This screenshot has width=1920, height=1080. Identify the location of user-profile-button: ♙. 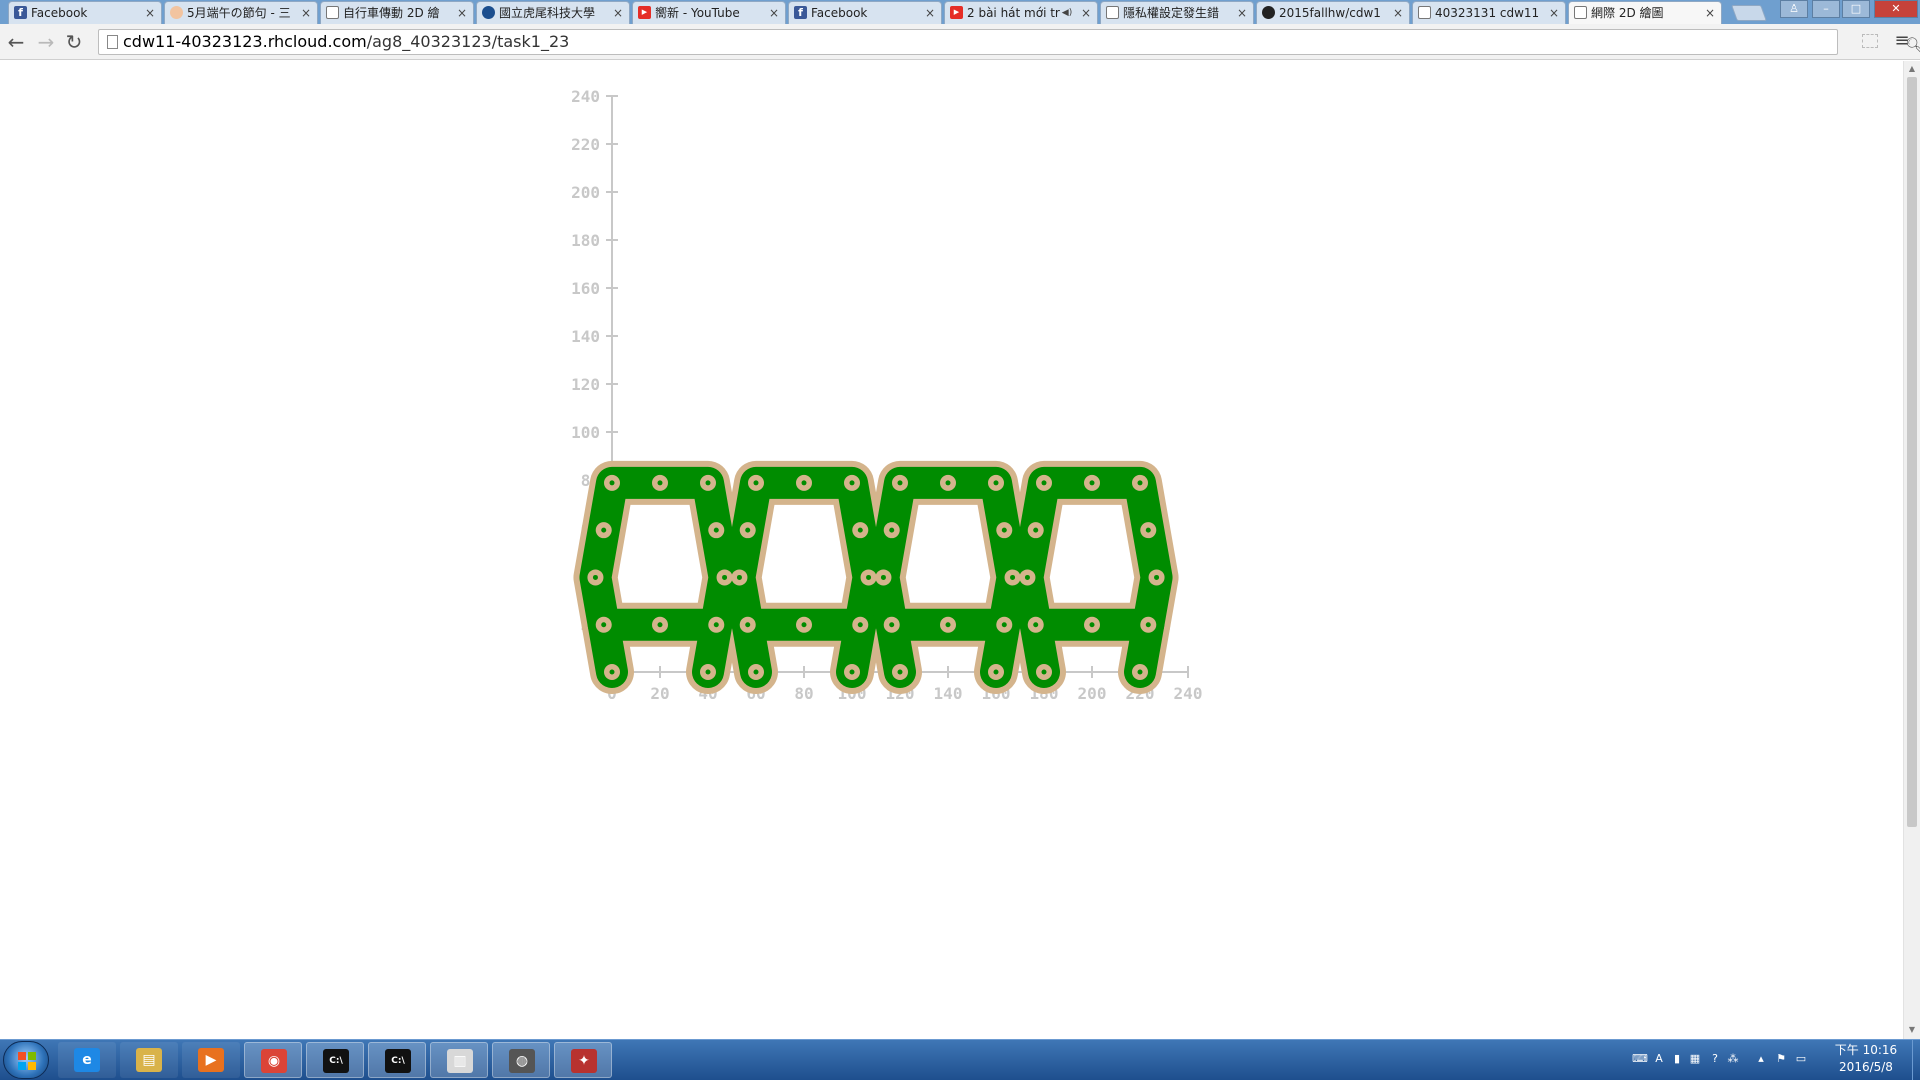
(1794, 9).